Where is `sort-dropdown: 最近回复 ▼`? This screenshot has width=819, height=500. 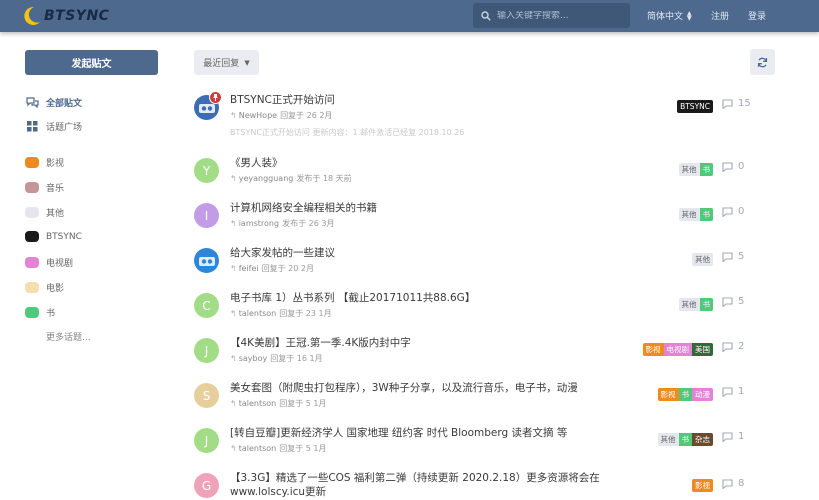 sort-dropdown: 最近回复 ▼ is located at coordinates (226, 62).